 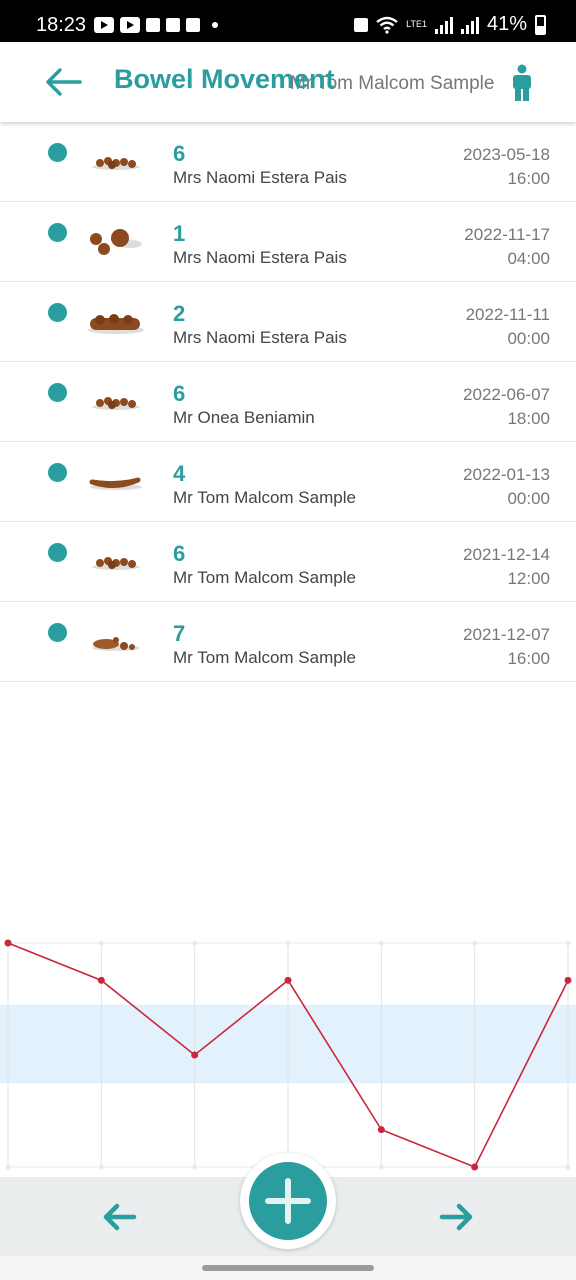 What do you see at coordinates (506, 24) in the screenshot?
I see `battery-percent: 41%` at bounding box center [506, 24].